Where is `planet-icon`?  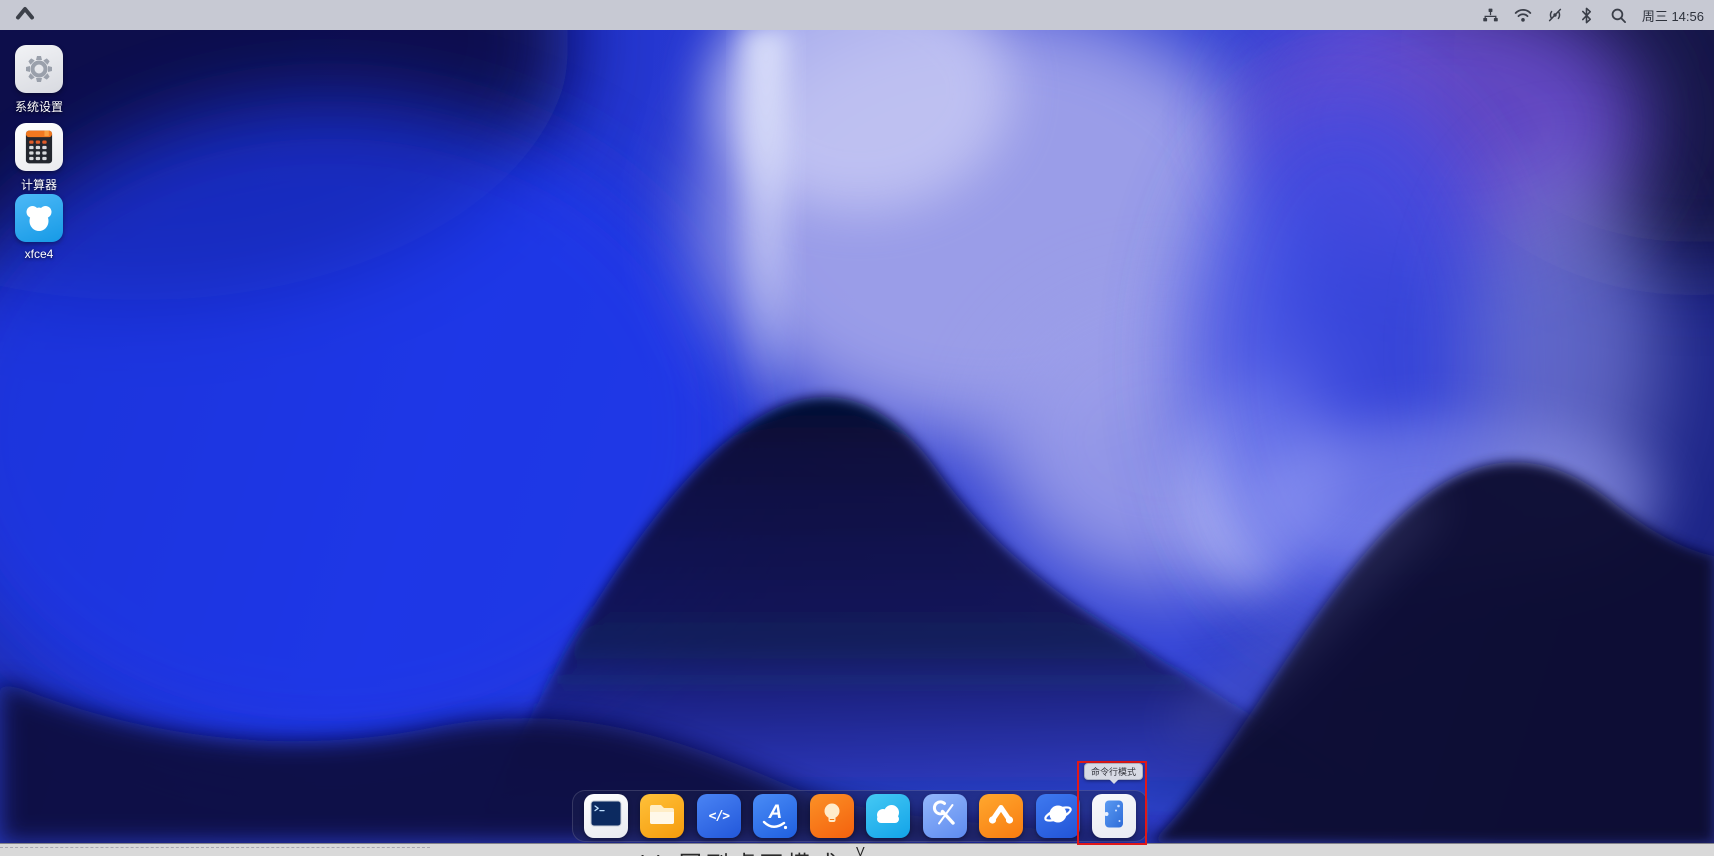
planet-icon is located at coordinates (1058, 816).